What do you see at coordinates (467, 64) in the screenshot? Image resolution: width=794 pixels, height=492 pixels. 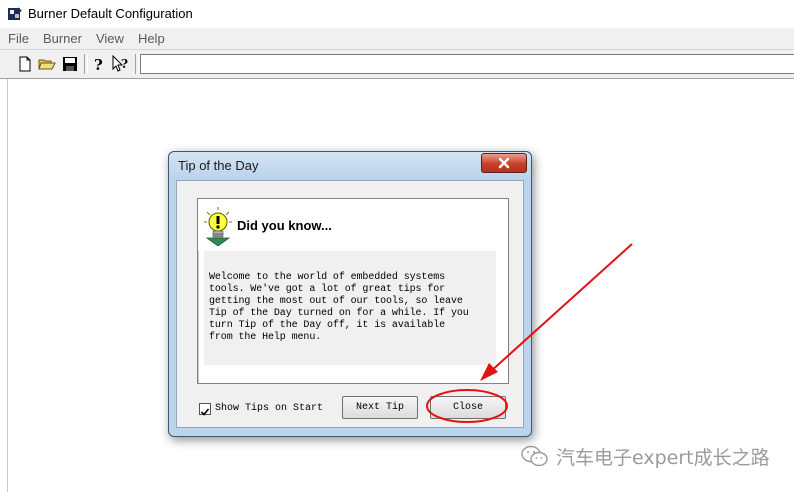 I see `toolbar-combo-field` at bounding box center [467, 64].